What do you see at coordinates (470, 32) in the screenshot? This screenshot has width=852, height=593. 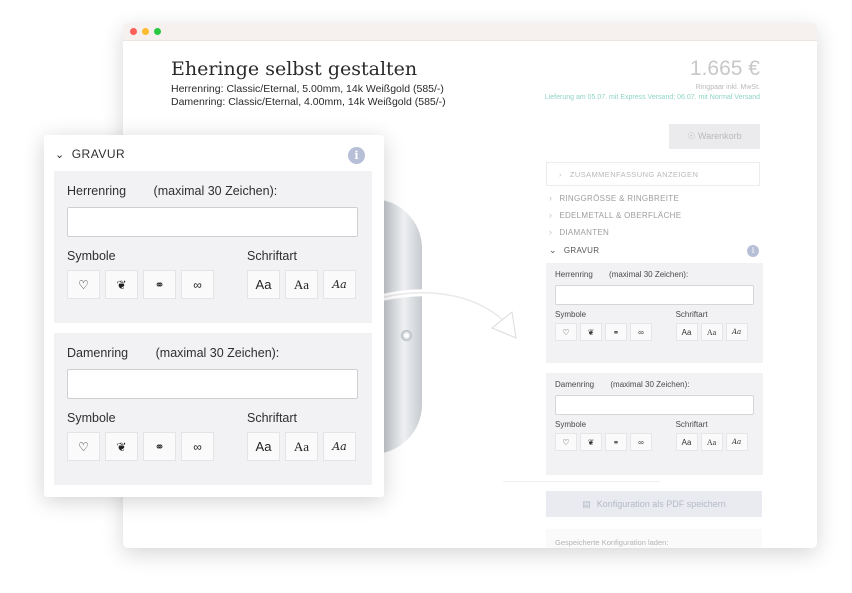 I see `window-titlebar` at bounding box center [470, 32].